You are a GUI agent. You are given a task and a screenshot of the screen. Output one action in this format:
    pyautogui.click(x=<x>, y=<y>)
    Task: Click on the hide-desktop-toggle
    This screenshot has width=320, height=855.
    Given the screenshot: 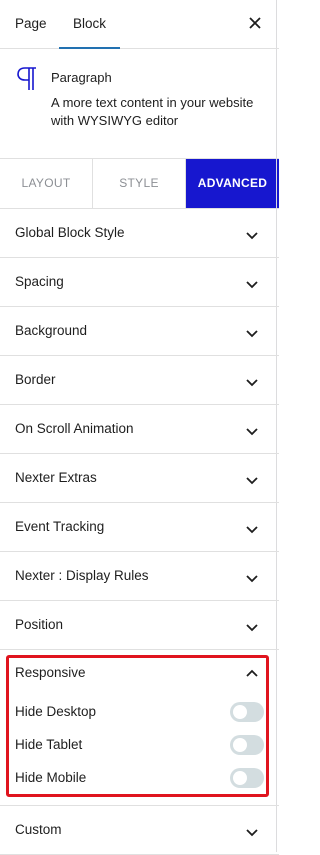 What is the action you would take?
    pyautogui.click(x=247, y=712)
    